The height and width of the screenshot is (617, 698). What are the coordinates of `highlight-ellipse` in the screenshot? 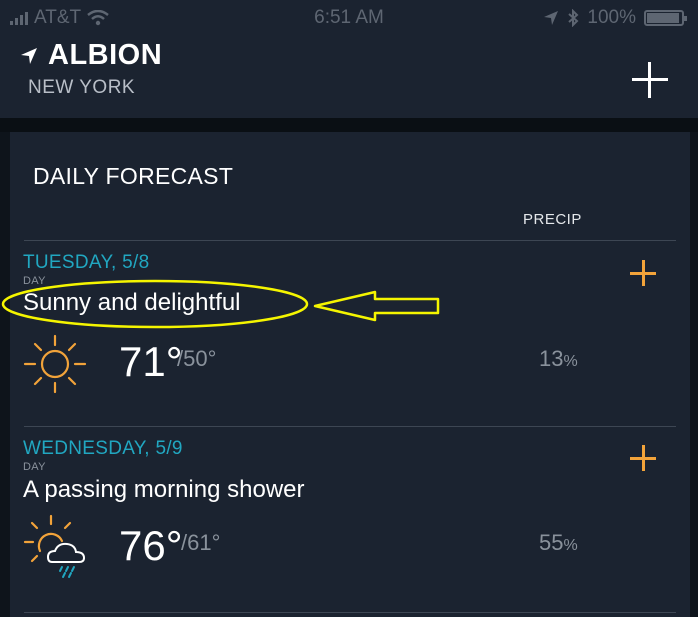 It's located at (155, 304).